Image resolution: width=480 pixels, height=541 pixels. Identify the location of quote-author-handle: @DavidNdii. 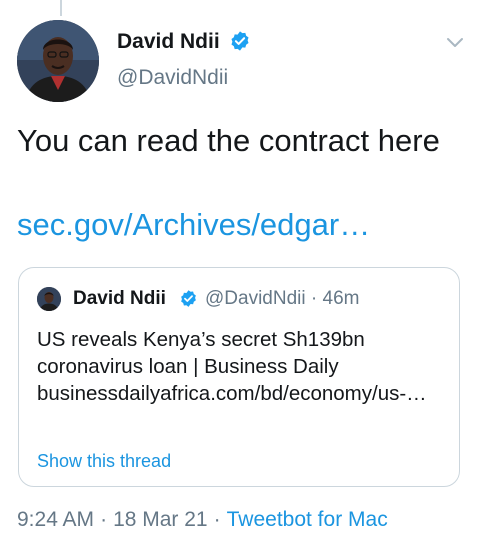
(255, 298).